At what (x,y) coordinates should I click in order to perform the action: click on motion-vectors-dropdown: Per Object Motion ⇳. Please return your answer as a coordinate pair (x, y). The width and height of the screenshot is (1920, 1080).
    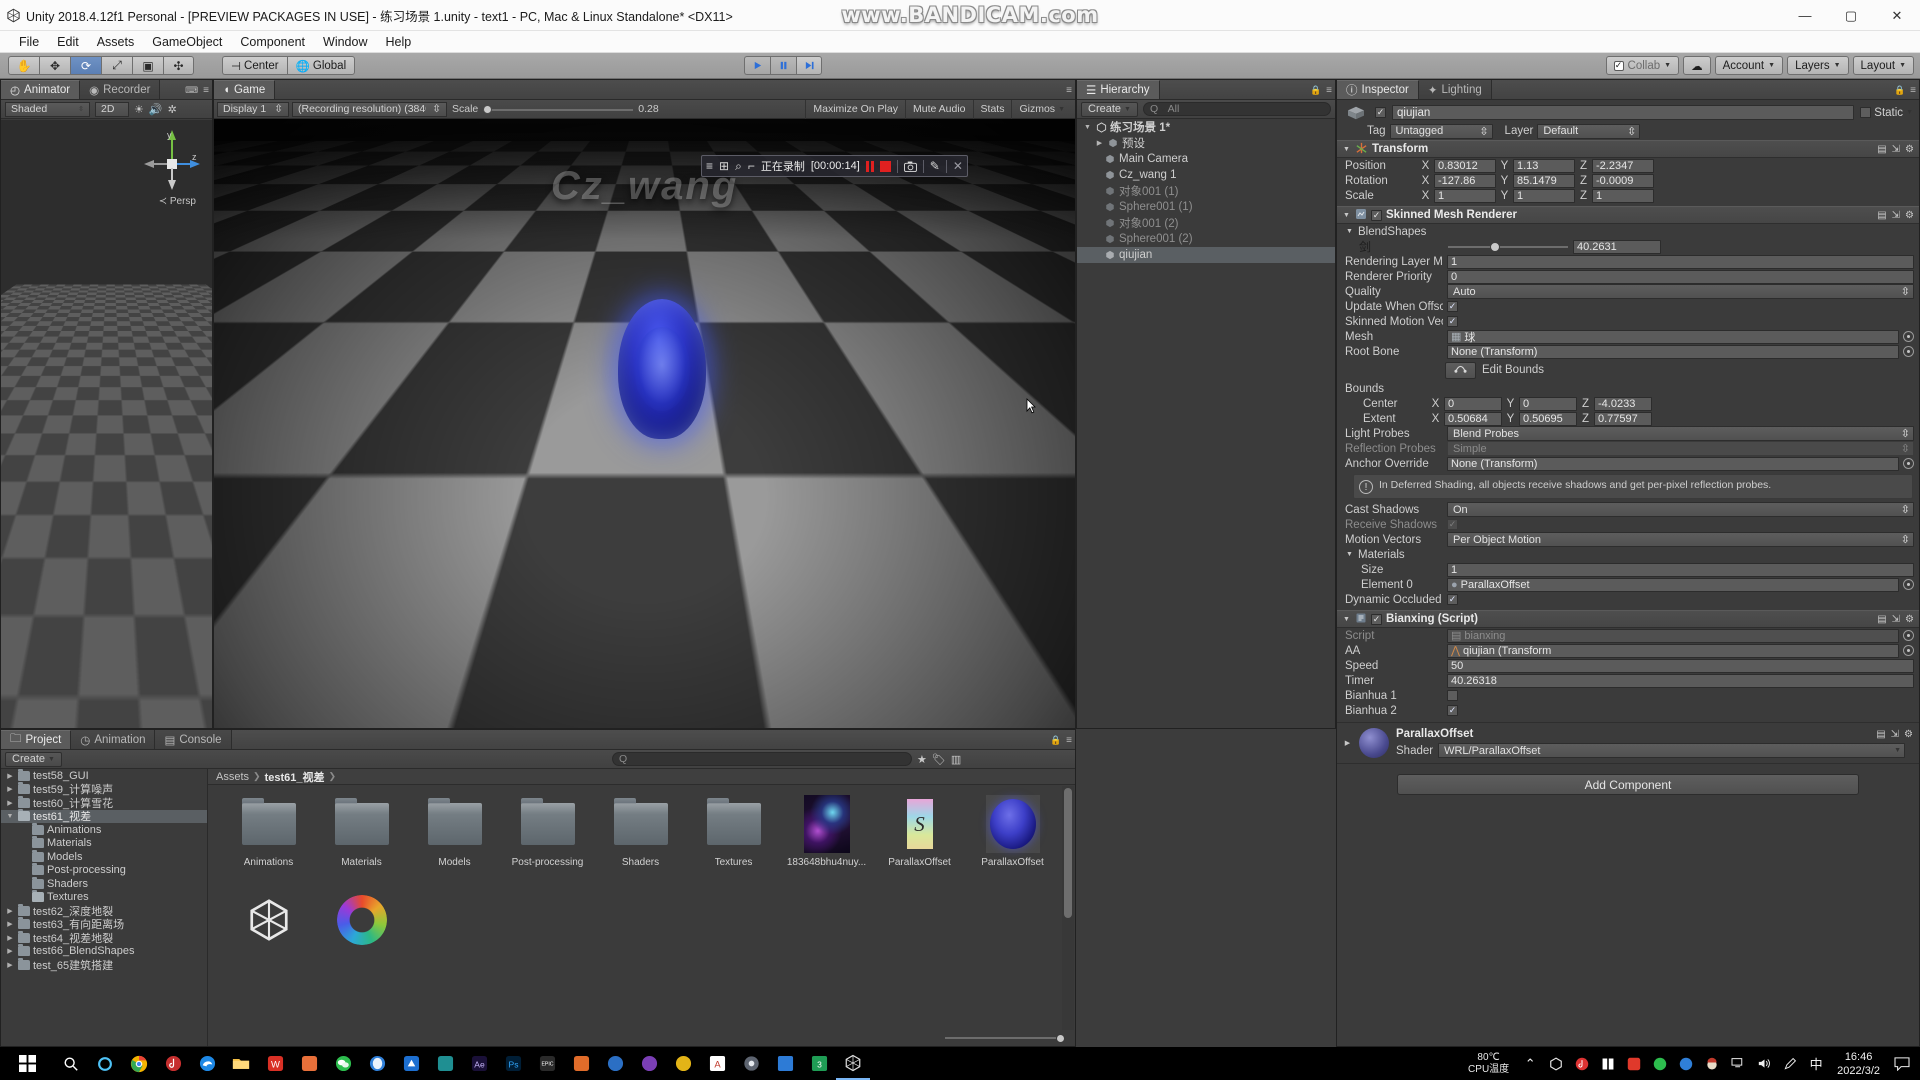
    Looking at the image, I should click on (1680, 539).